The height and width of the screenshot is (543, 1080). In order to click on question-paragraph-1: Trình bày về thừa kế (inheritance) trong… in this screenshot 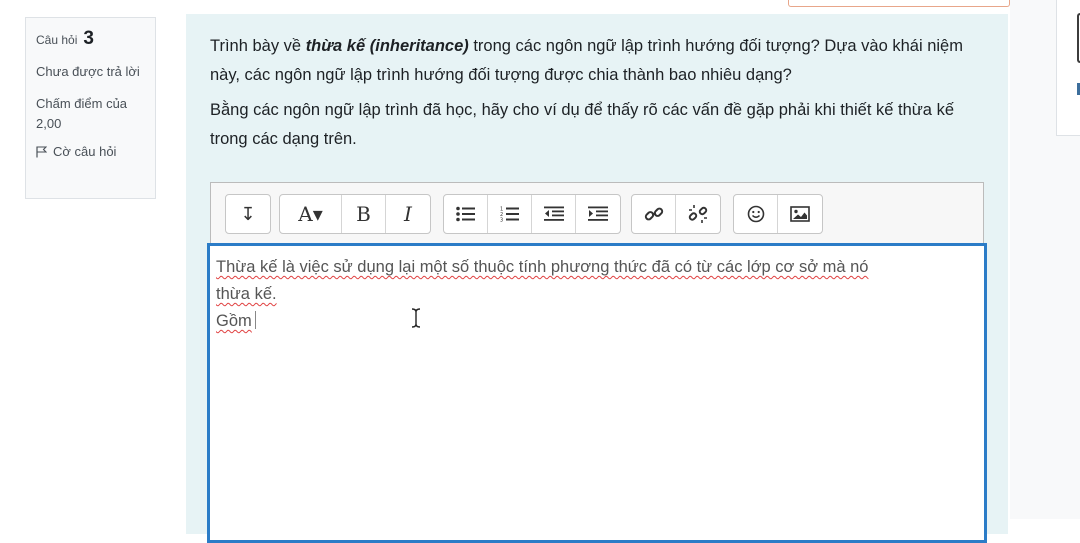, I will do `click(595, 61)`.